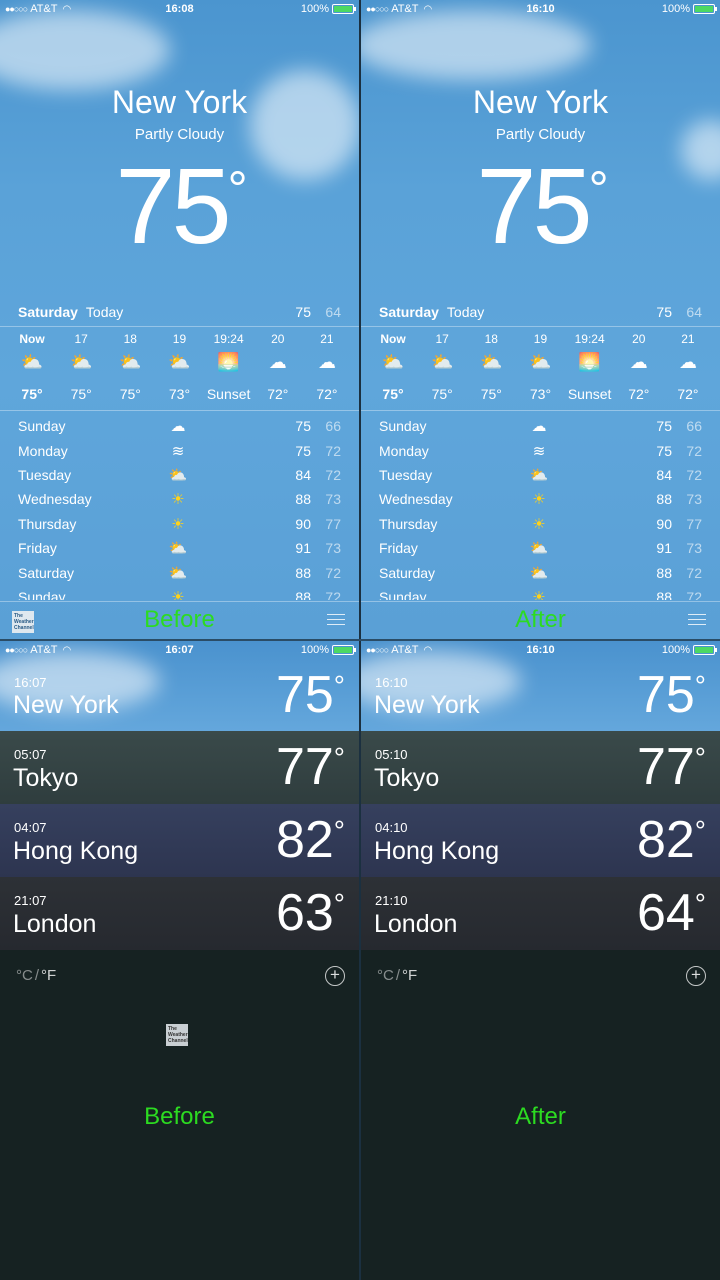 The width and height of the screenshot is (720, 1280). I want to click on city-local-time: 16:07, so click(30, 682).